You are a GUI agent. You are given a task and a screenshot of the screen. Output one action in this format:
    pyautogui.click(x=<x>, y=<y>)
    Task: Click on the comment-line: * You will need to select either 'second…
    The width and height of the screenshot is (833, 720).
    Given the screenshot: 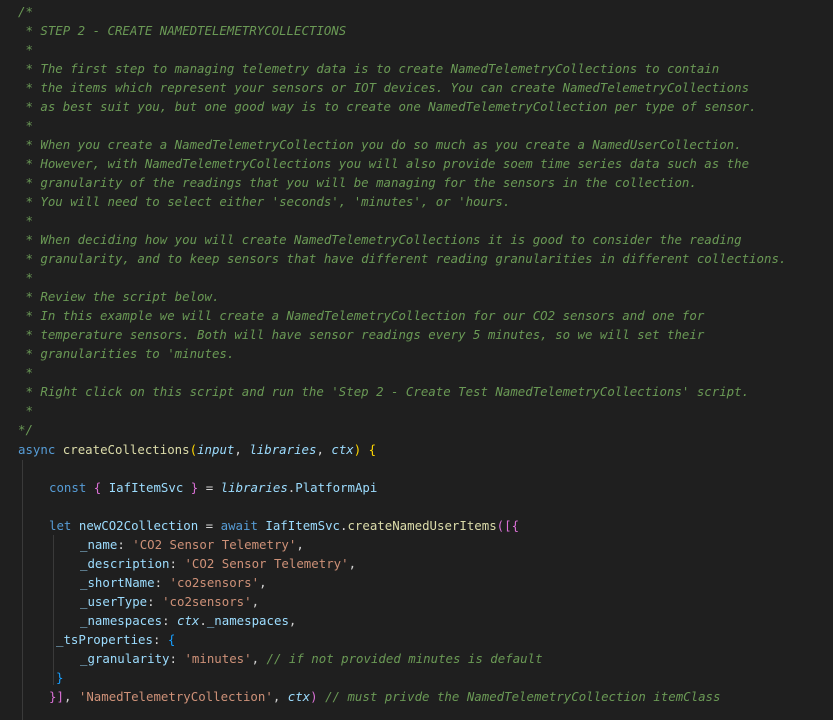 What is the action you would take?
    pyautogui.click(x=264, y=201)
    